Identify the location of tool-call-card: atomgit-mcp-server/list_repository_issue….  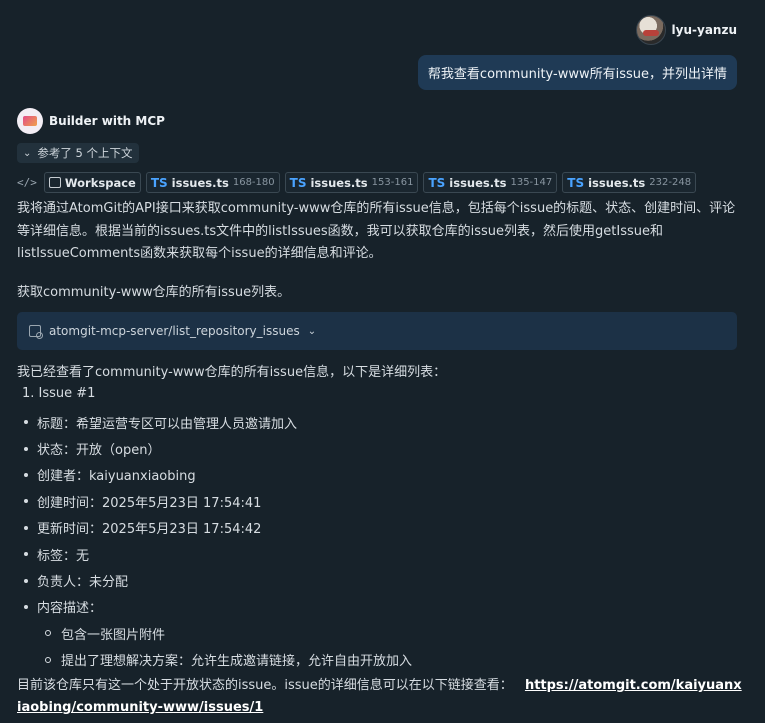
(377, 331).